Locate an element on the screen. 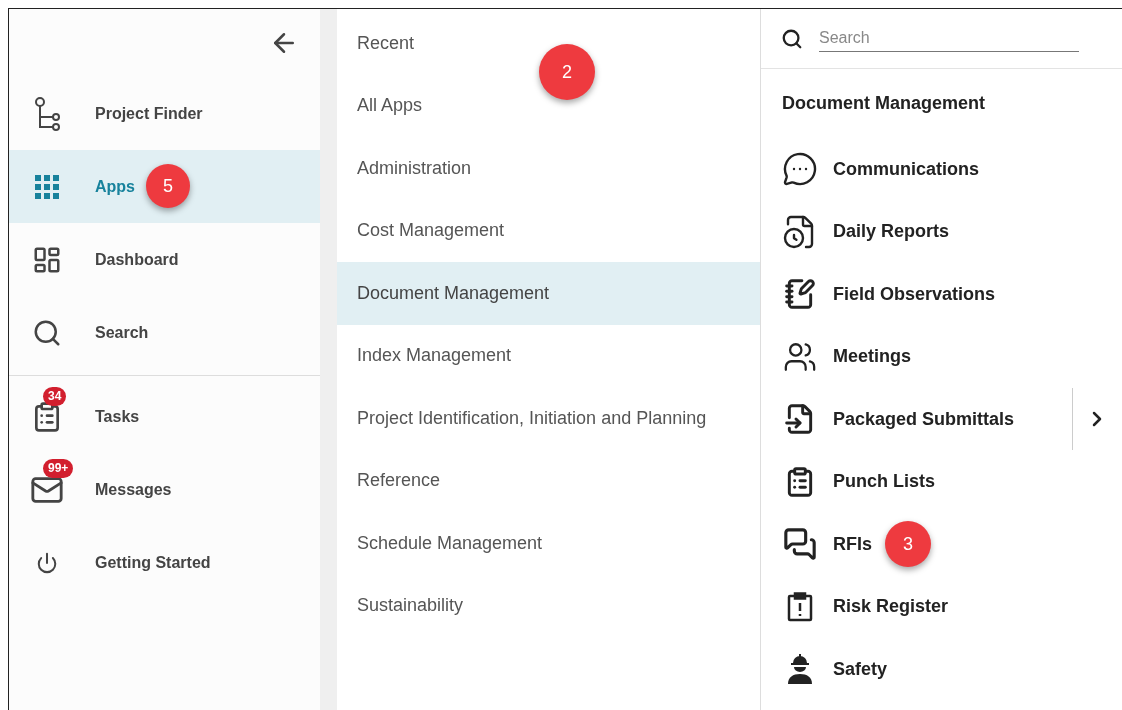 This screenshot has width=1122, height=710. chat-squares-icon is located at coordinates (800, 544).